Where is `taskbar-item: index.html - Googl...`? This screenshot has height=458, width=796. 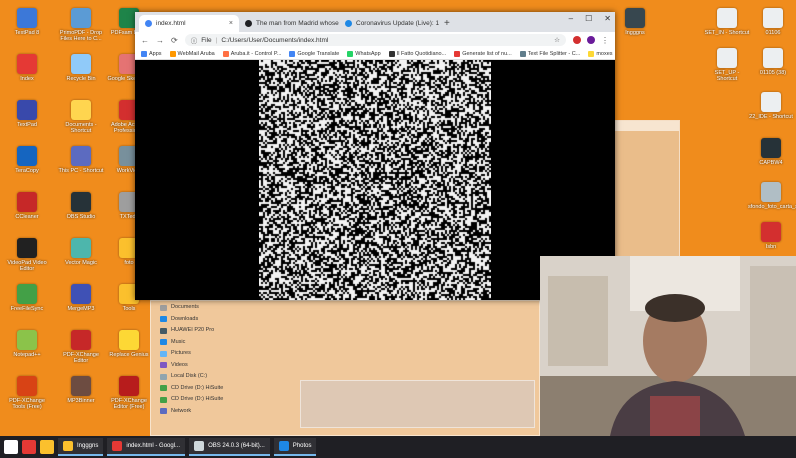 taskbar-item: index.html - Googl... is located at coordinates (146, 447).